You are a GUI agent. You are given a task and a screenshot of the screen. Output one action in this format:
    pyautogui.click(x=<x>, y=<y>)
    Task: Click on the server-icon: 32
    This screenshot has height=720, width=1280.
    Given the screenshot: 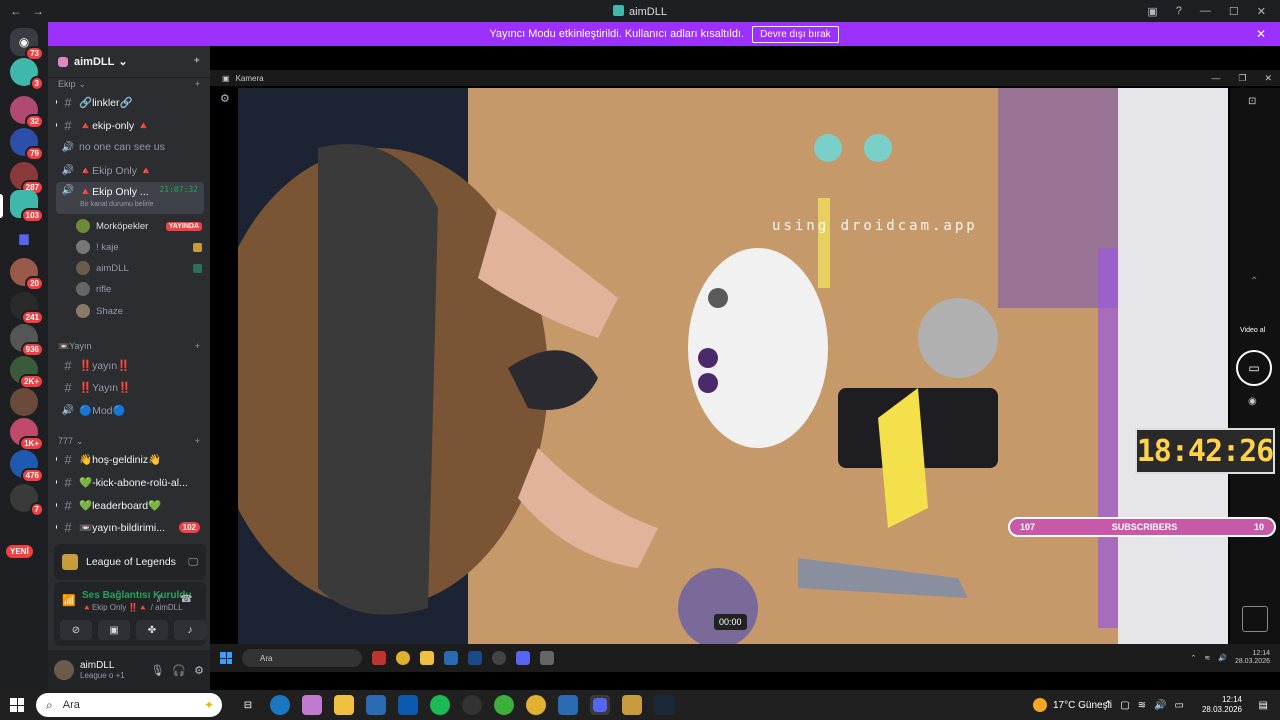 What is the action you would take?
    pyautogui.click(x=27, y=112)
    